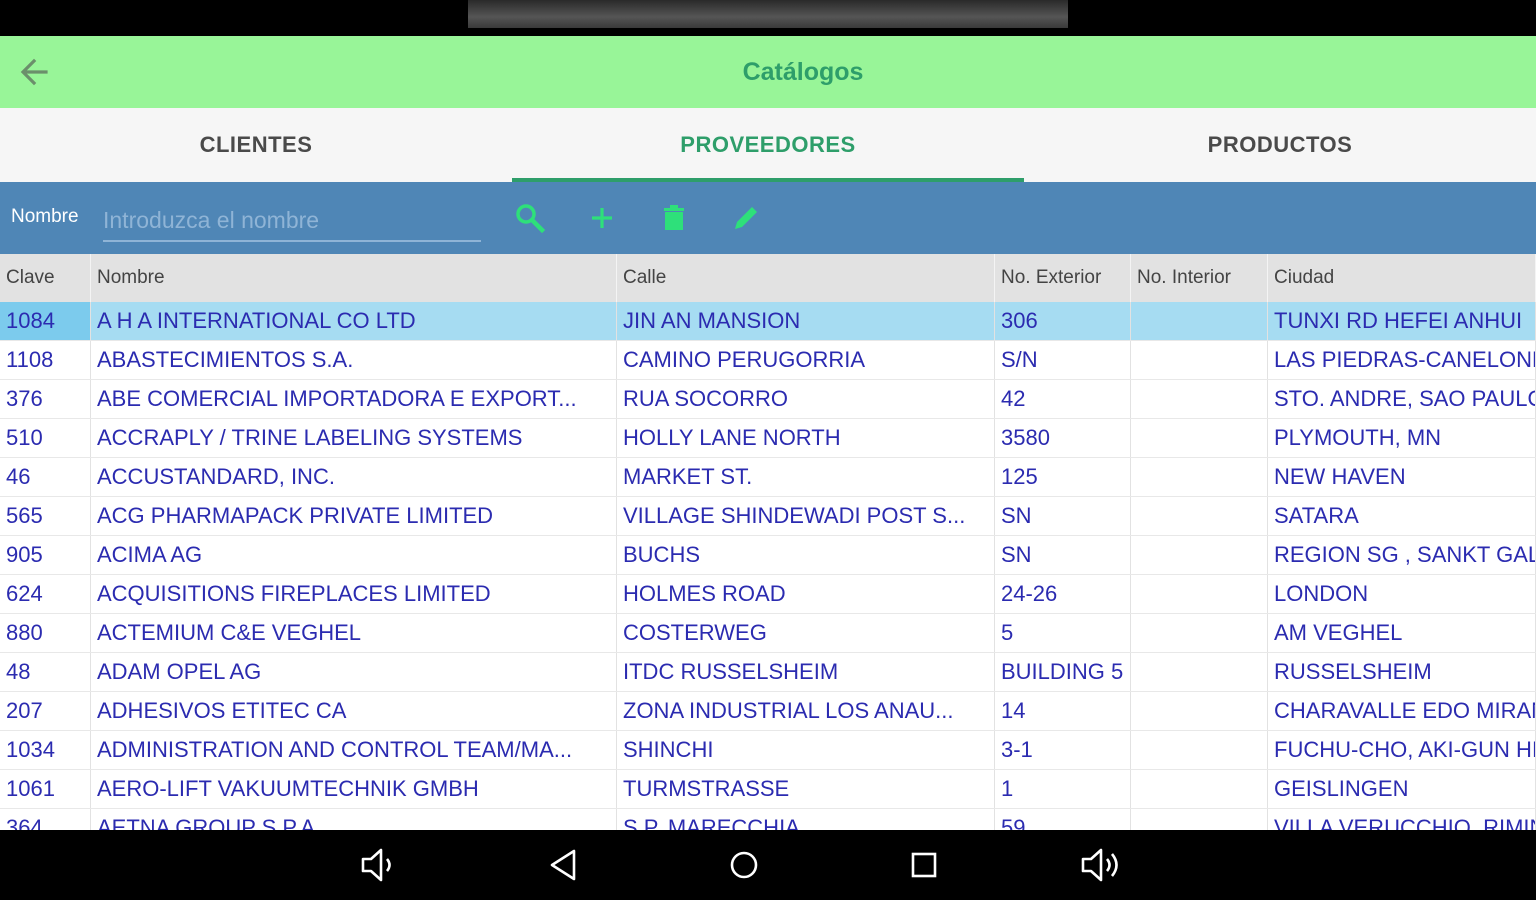  Describe the element at coordinates (564, 865) in the screenshot. I see `nav-back-button` at that location.